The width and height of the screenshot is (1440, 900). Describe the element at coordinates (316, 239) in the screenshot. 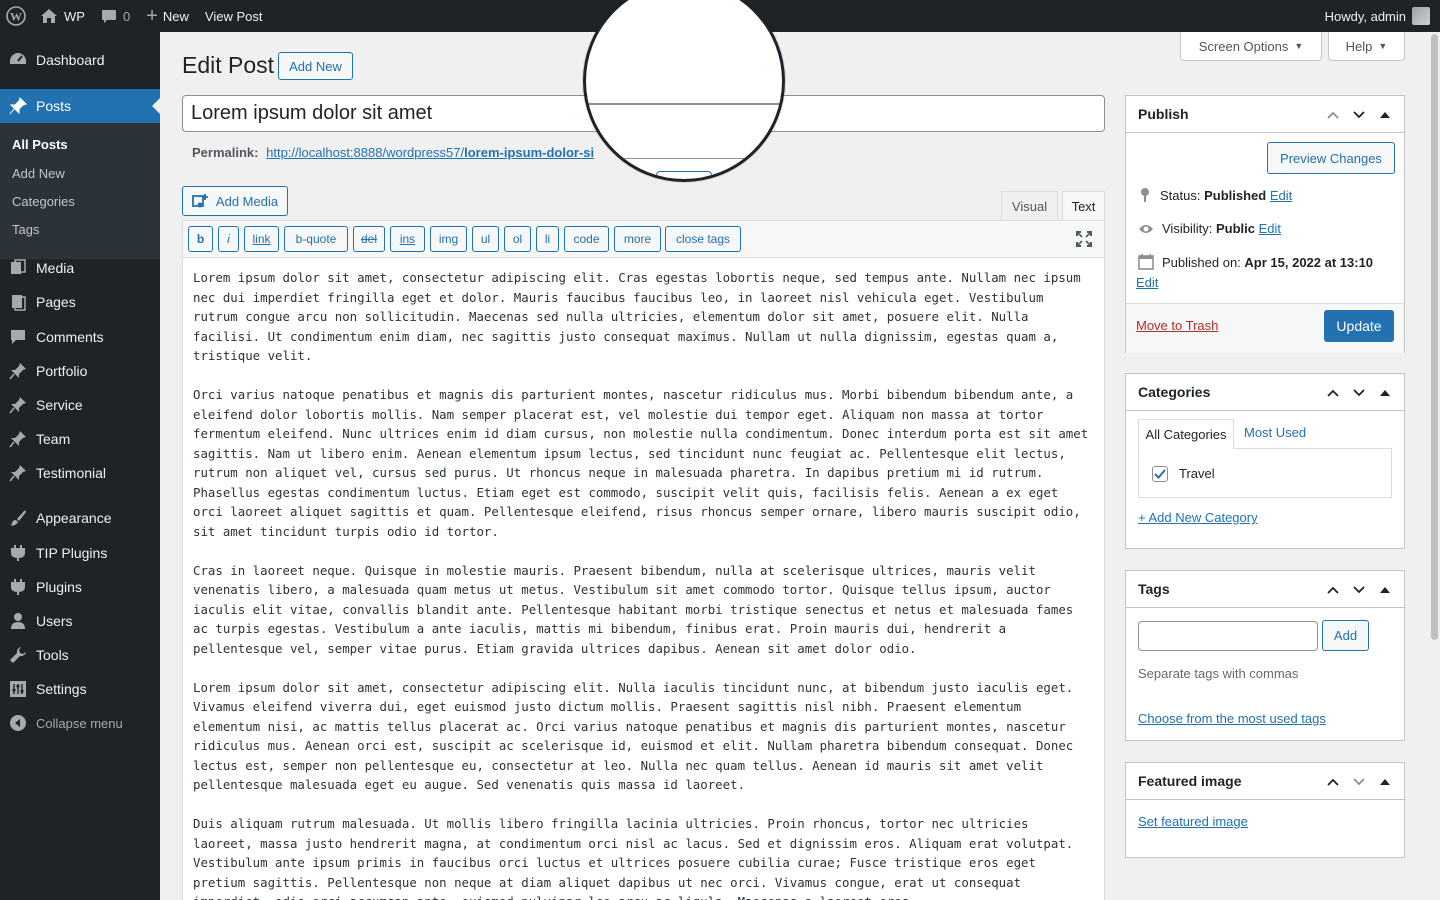

I see `qt-bquote-button: b-quote` at that location.